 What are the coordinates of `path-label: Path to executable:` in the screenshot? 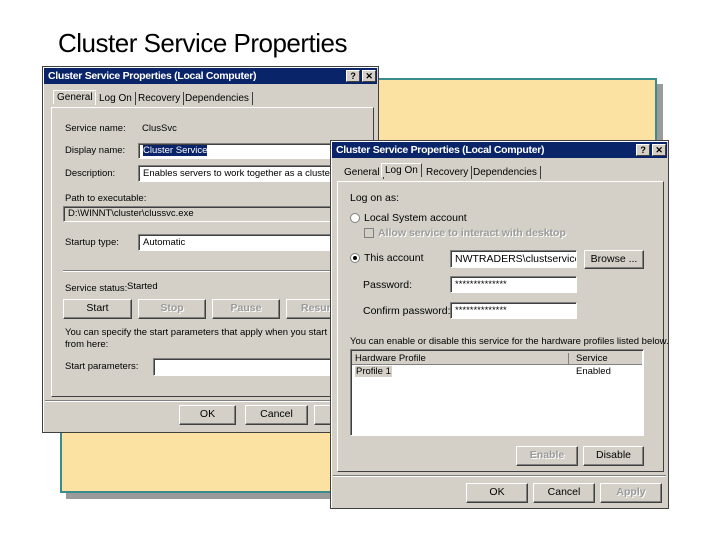 It's located at (106, 198).